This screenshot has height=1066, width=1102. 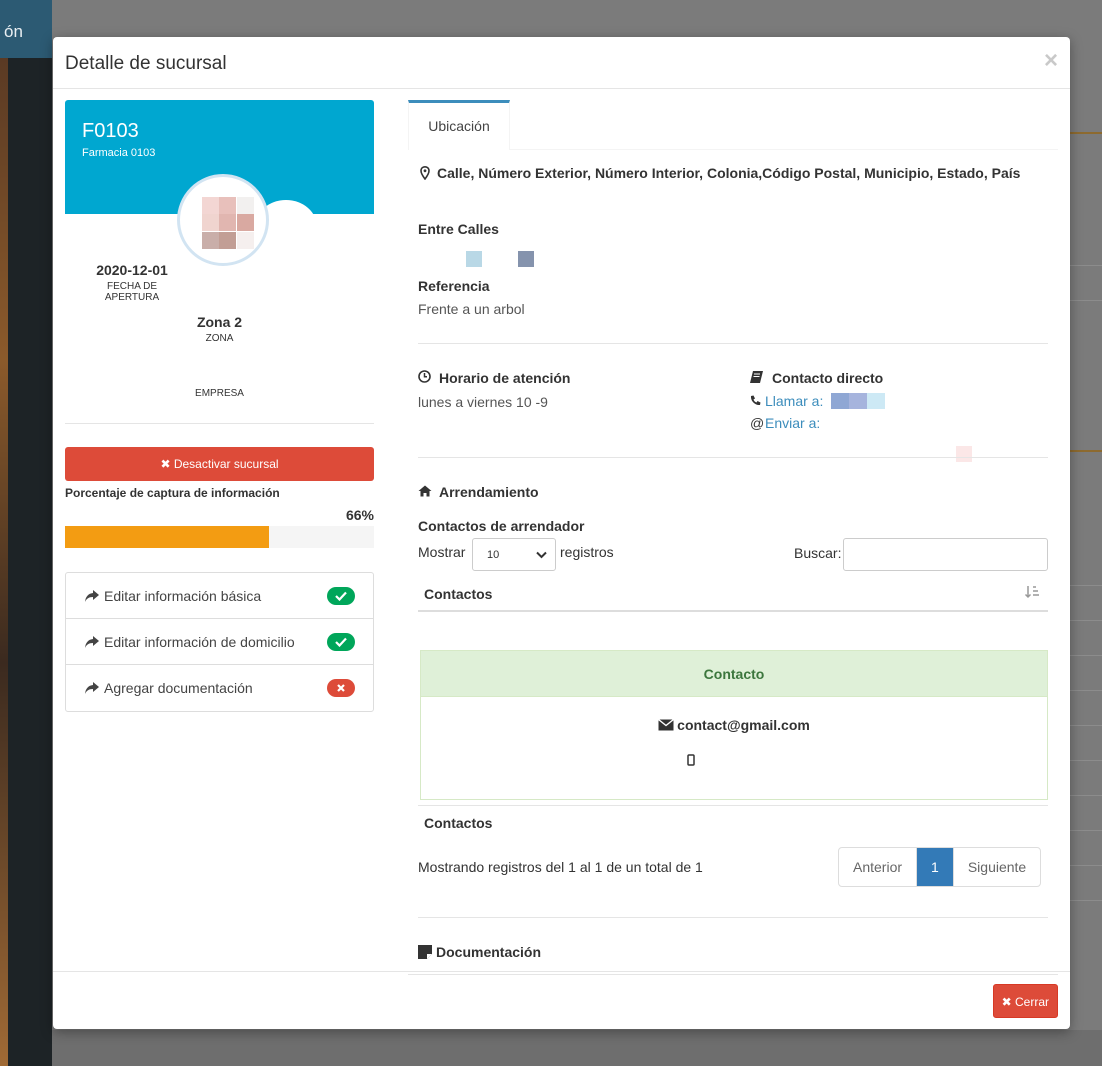 What do you see at coordinates (587, 552) in the screenshot?
I see `records-label: registros` at bounding box center [587, 552].